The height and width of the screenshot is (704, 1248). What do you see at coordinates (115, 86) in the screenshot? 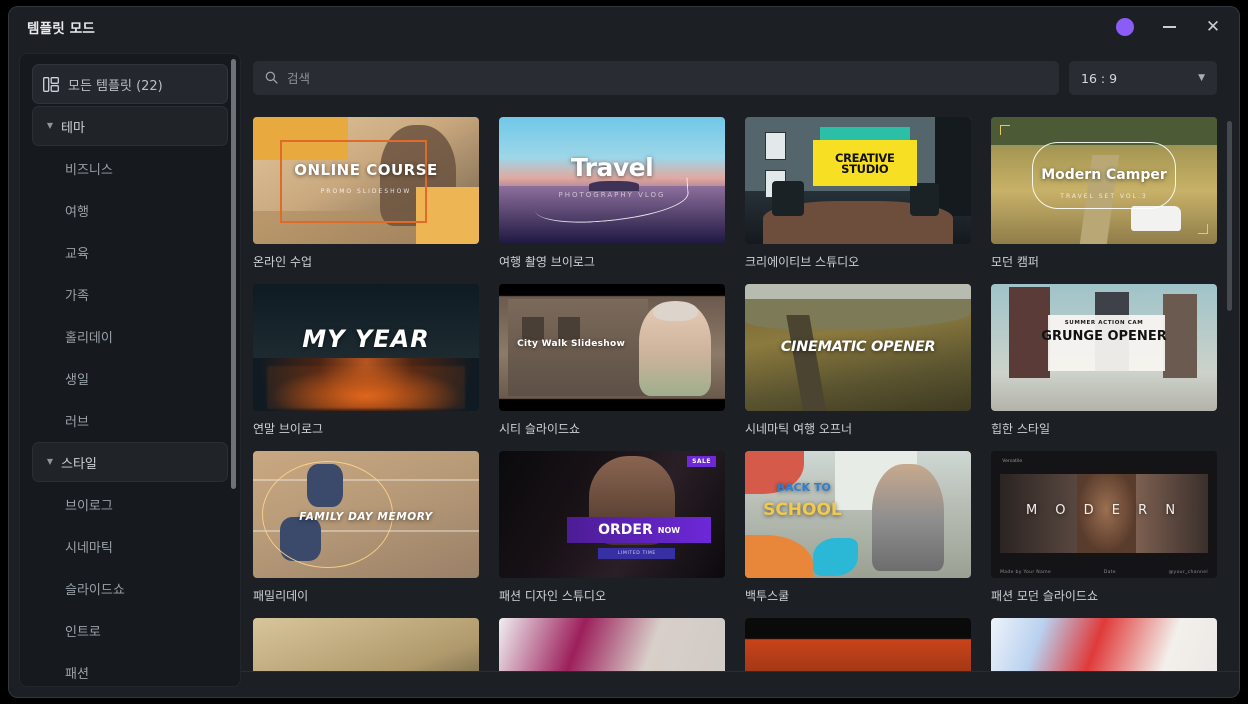
I see `sidebar-item-label: 모든 템플릿 (22)` at bounding box center [115, 86].